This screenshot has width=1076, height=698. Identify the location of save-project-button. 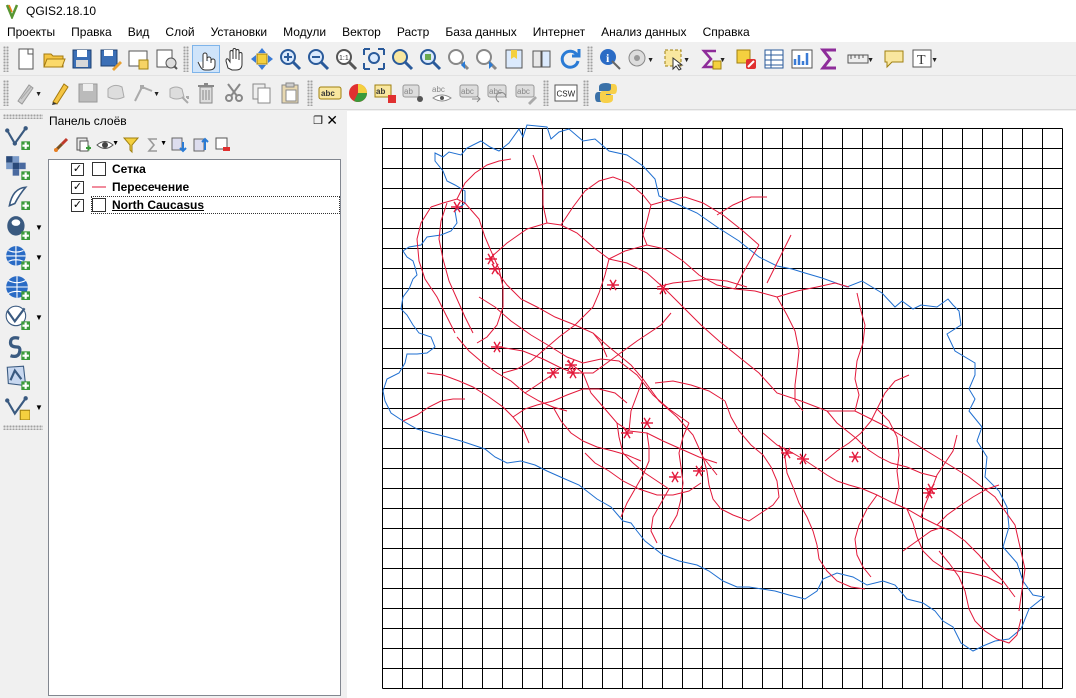
(82, 59).